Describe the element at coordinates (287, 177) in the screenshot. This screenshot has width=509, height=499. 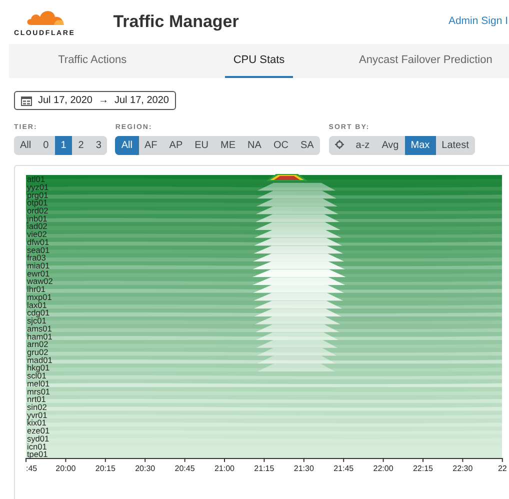
I see `cpu-peak-mark` at that location.